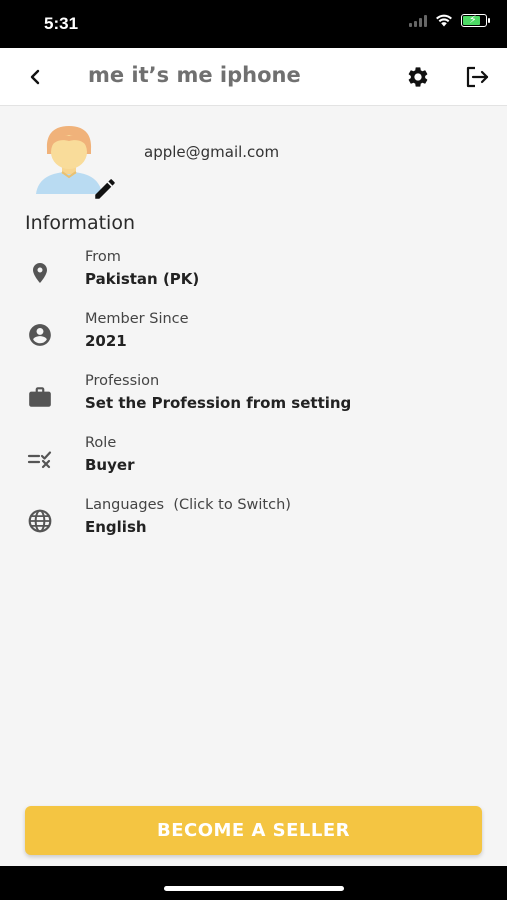 This screenshot has width=507, height=900. What do you see at coordinates (254, 274) in the screenshot?
I see `info-row-from: From Pakistan (PK)` at bounding box center [254, 274].